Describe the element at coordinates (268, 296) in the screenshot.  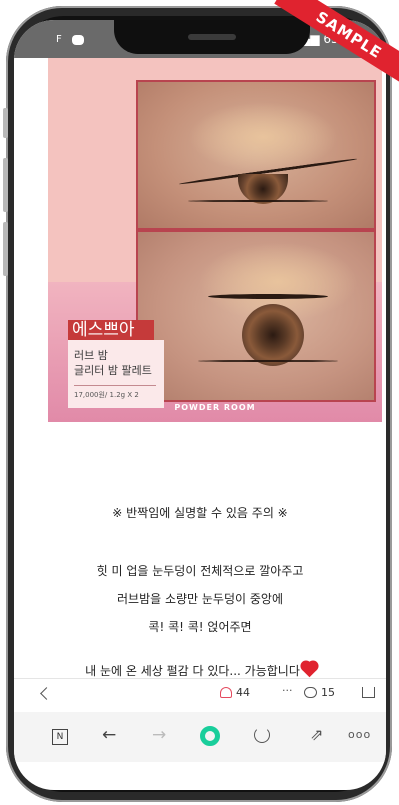
I see `upper-lashes` at that location.